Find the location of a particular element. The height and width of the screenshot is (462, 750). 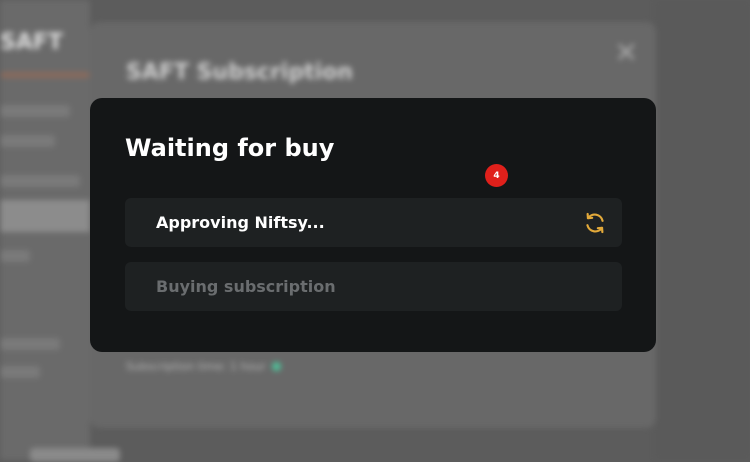

step-label: Buying subscription is located at coordinates (246, 286).